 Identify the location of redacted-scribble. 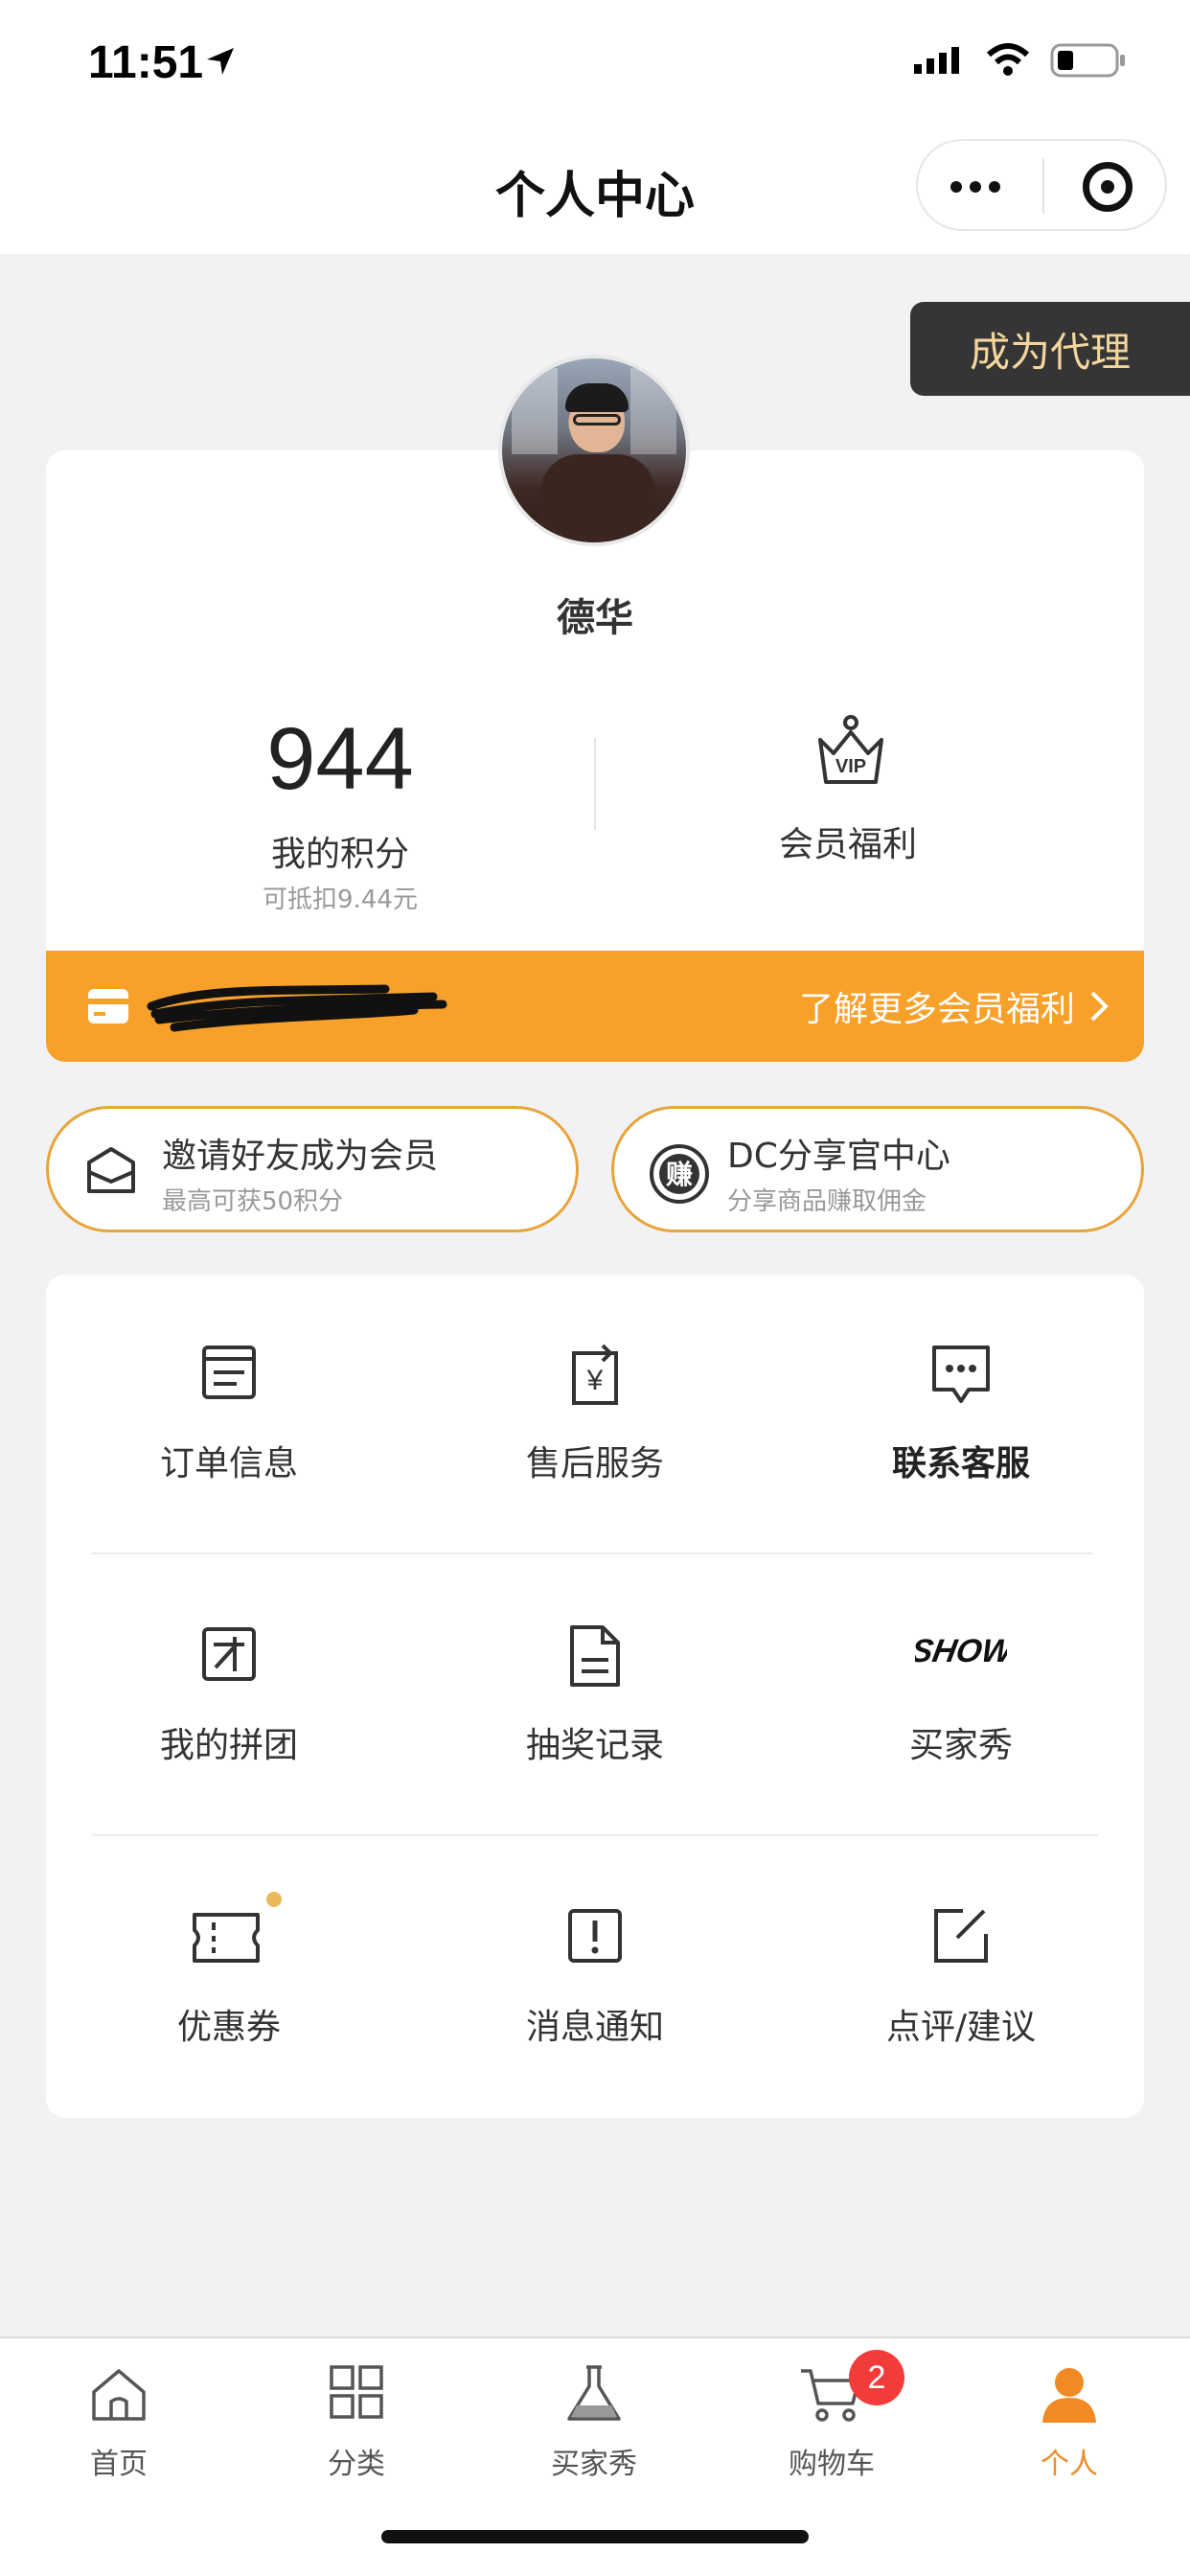
(297, 1008).